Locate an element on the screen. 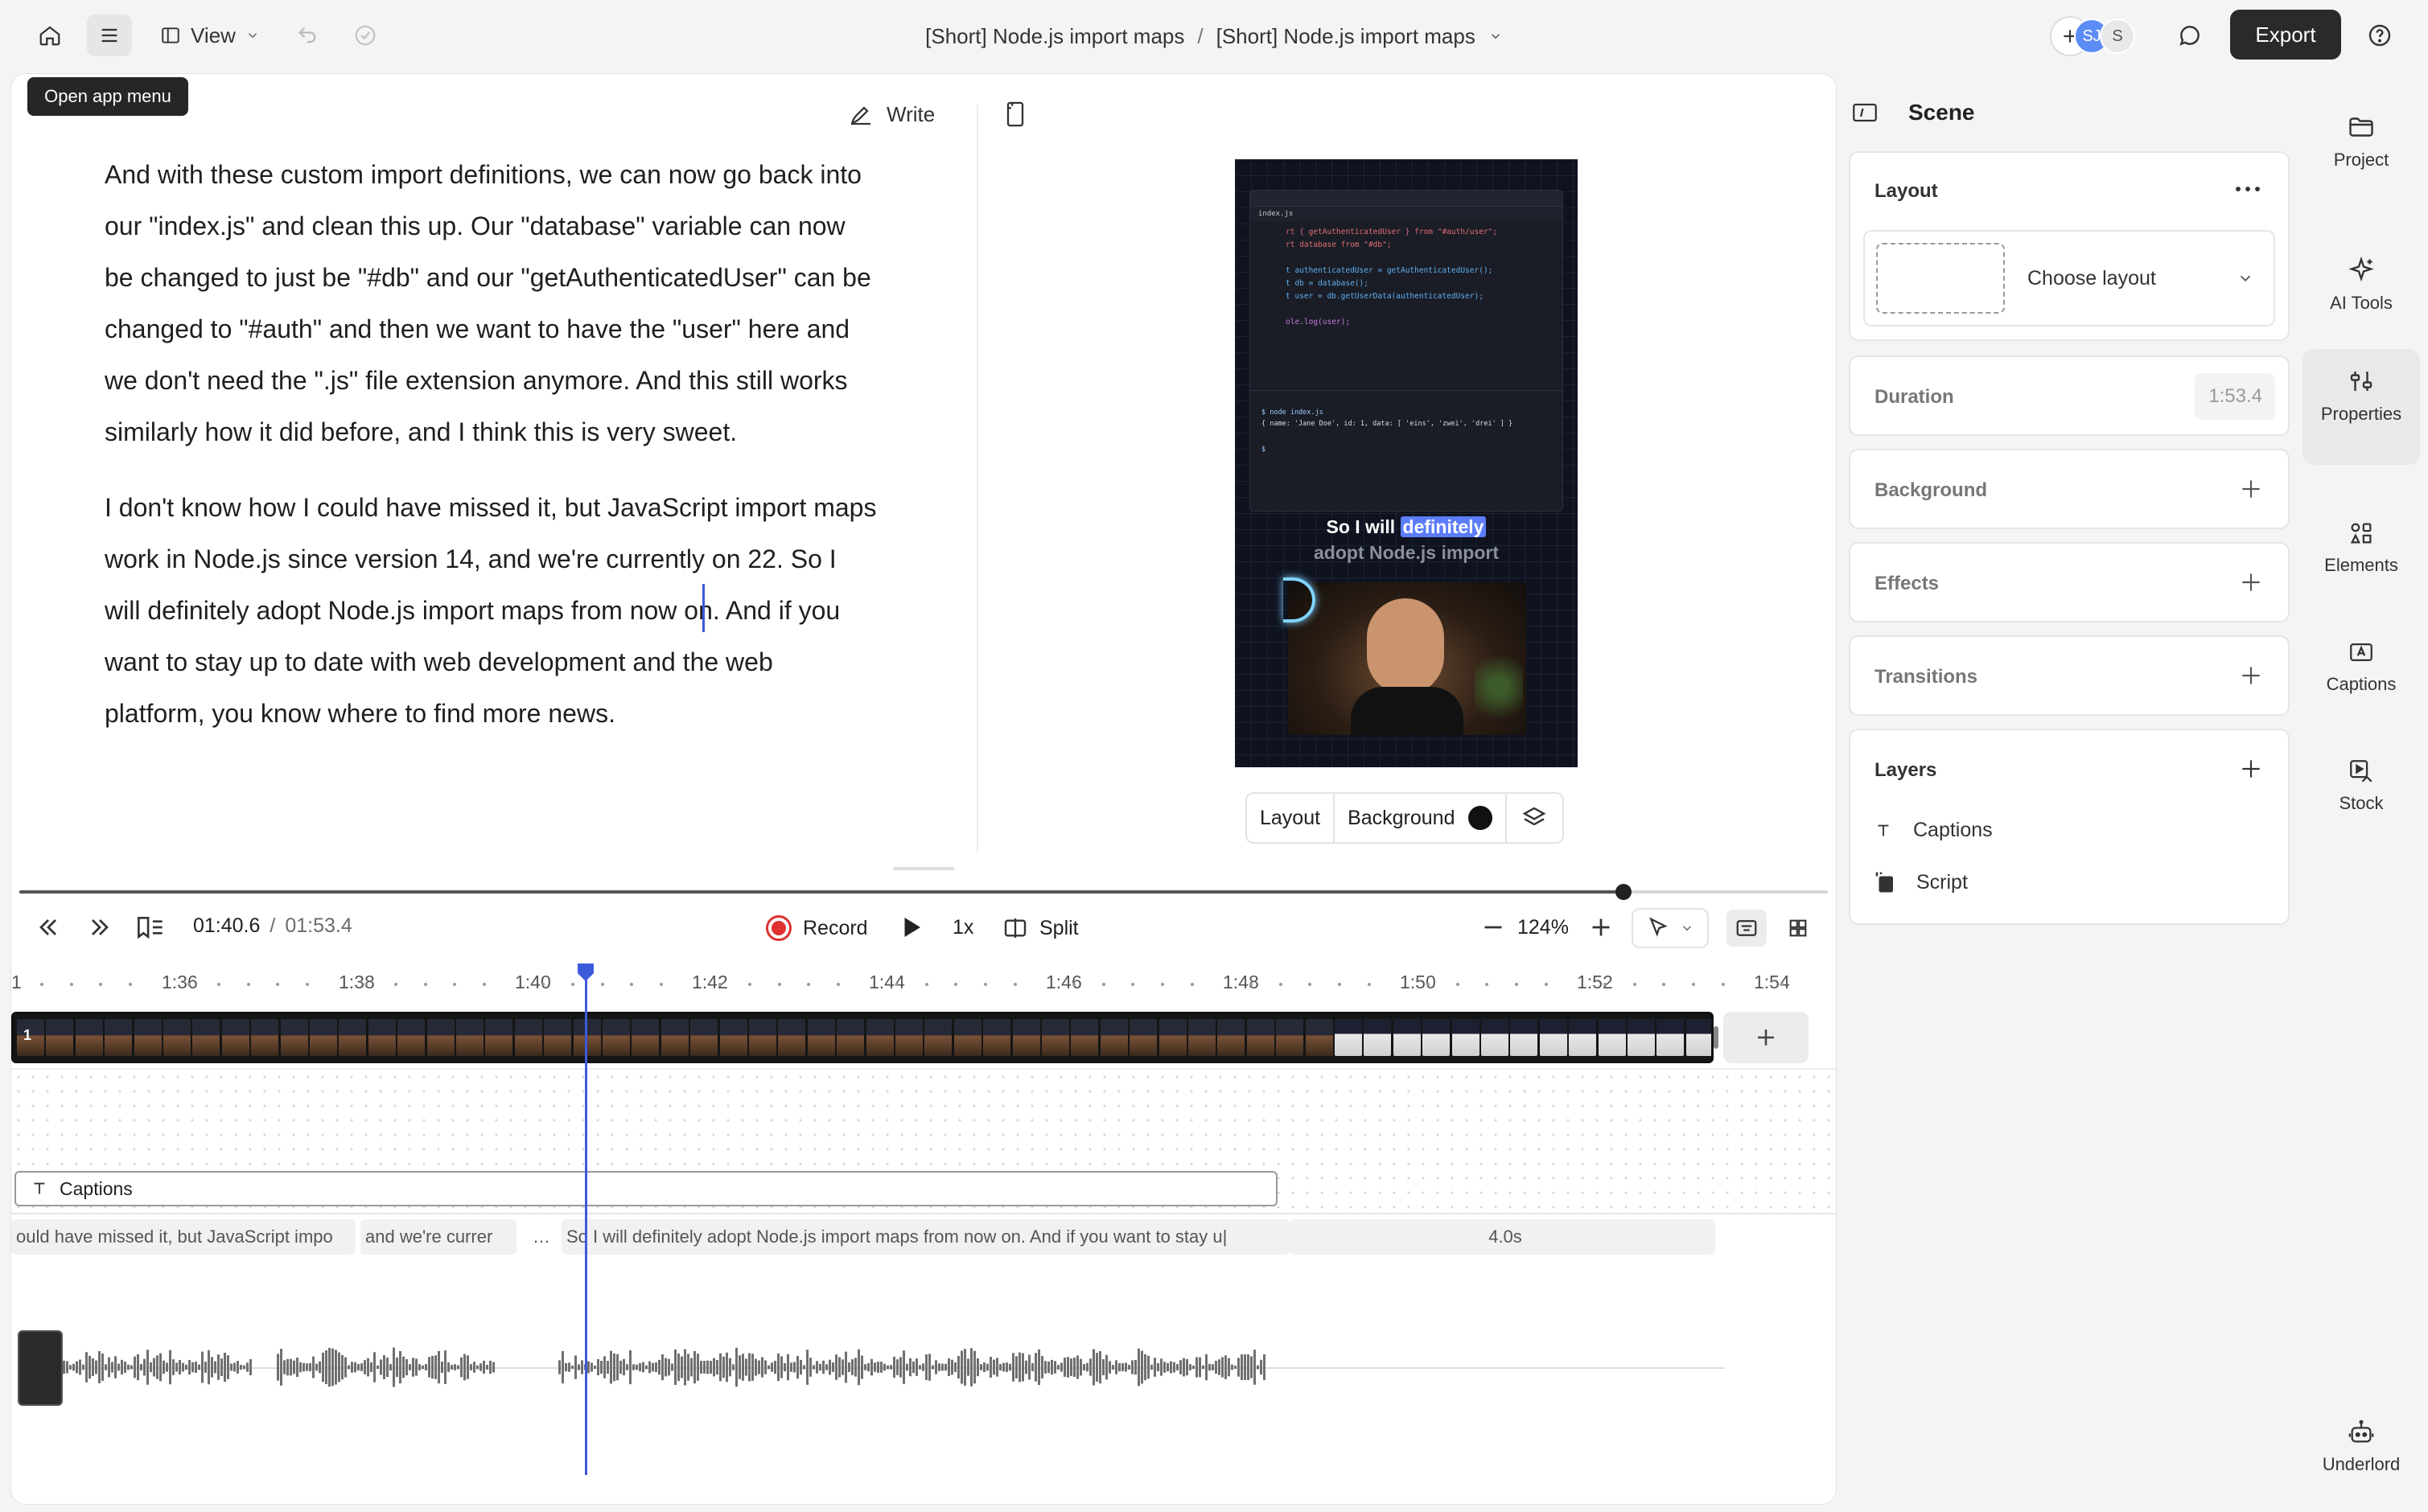 The image size is (2428, 1512). text-icon is located at coordinates (39, 1188).